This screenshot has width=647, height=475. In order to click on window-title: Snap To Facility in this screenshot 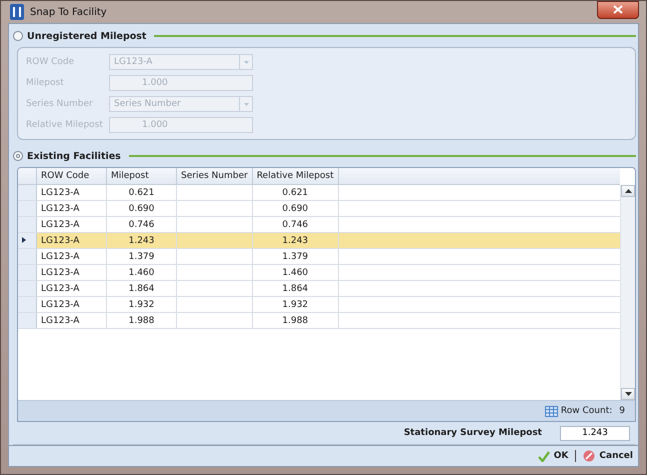, I will do `click(68, 12)`.